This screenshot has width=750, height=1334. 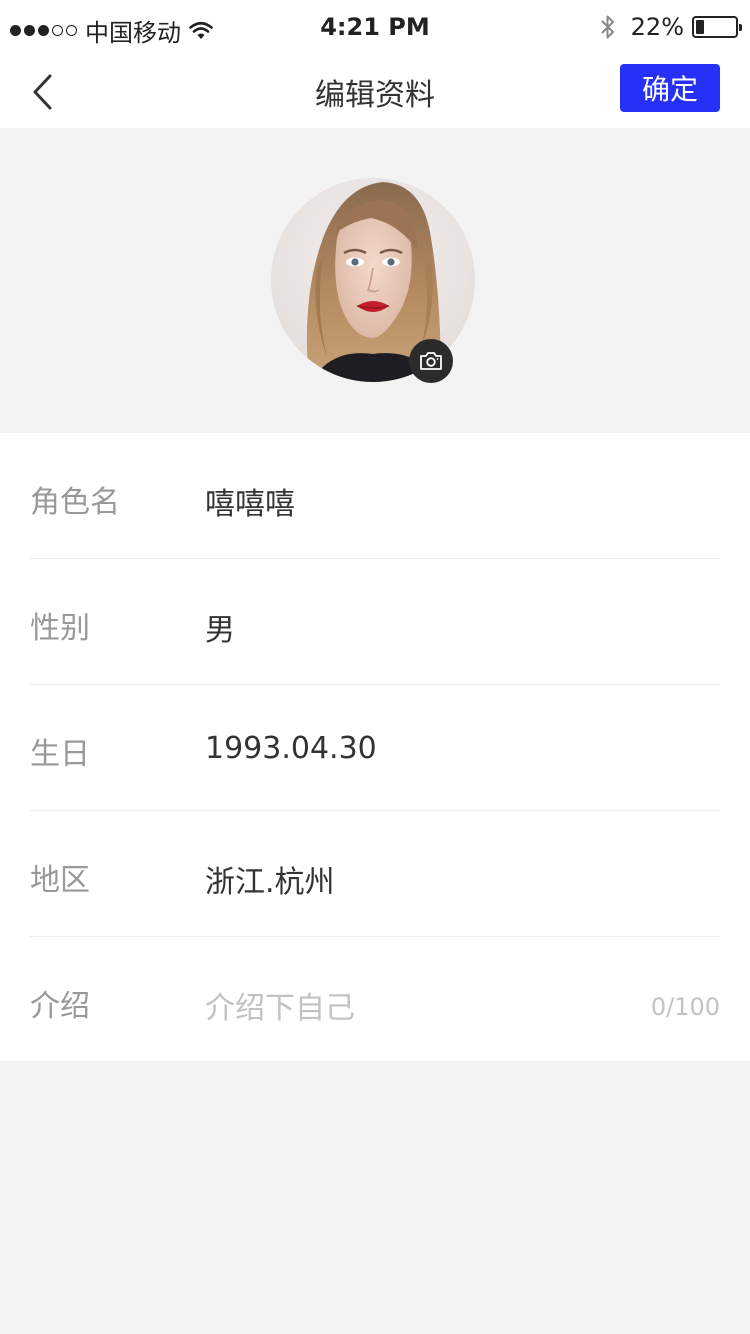 I want to click on birthday-field: 1993.04.30, so click(x=291, y=748).